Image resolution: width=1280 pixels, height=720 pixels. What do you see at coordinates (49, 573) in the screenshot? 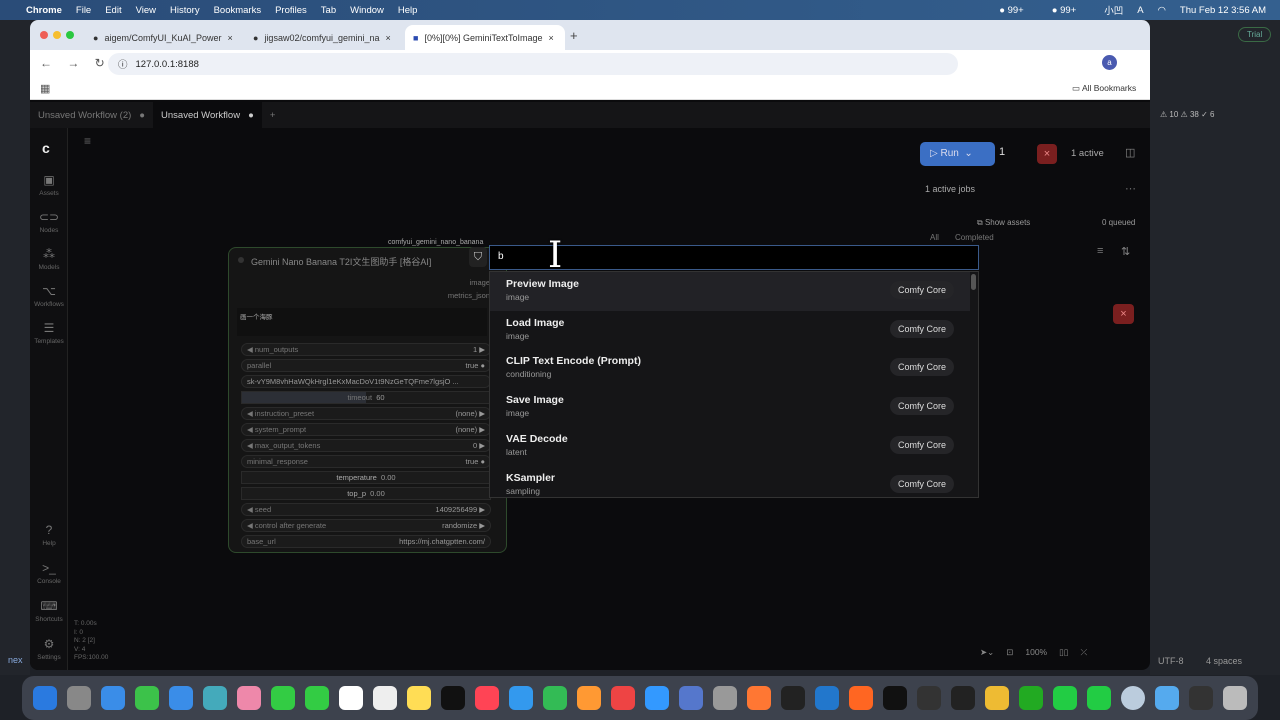
I see `sidebar-item-console: >_ Console` at bounding box center [49, 573].